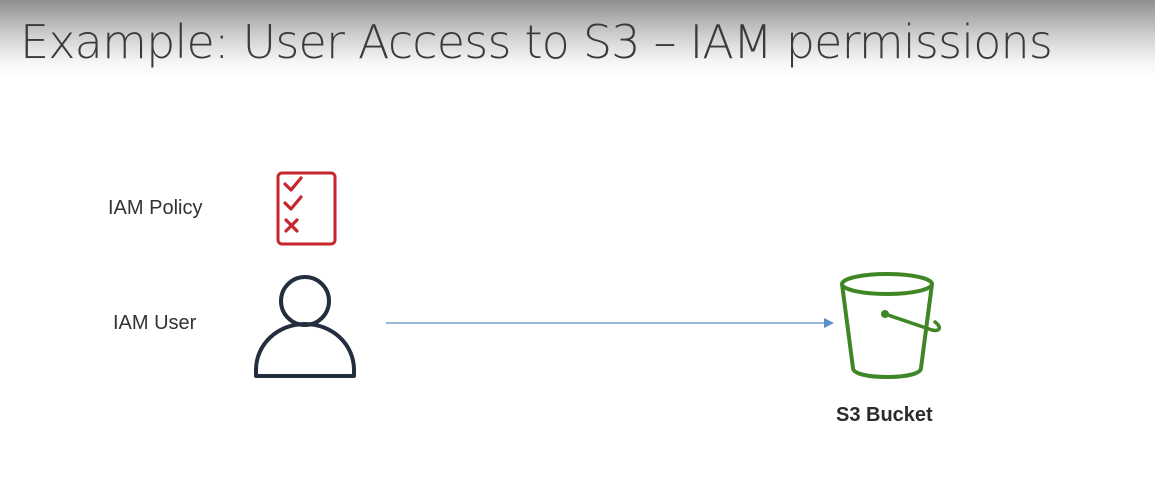 The width and height of the screenshot is (1155, 484). Describe the element at coordinates (306, 208) in the screenshot. I see `policy-checklist-icon` at that location.